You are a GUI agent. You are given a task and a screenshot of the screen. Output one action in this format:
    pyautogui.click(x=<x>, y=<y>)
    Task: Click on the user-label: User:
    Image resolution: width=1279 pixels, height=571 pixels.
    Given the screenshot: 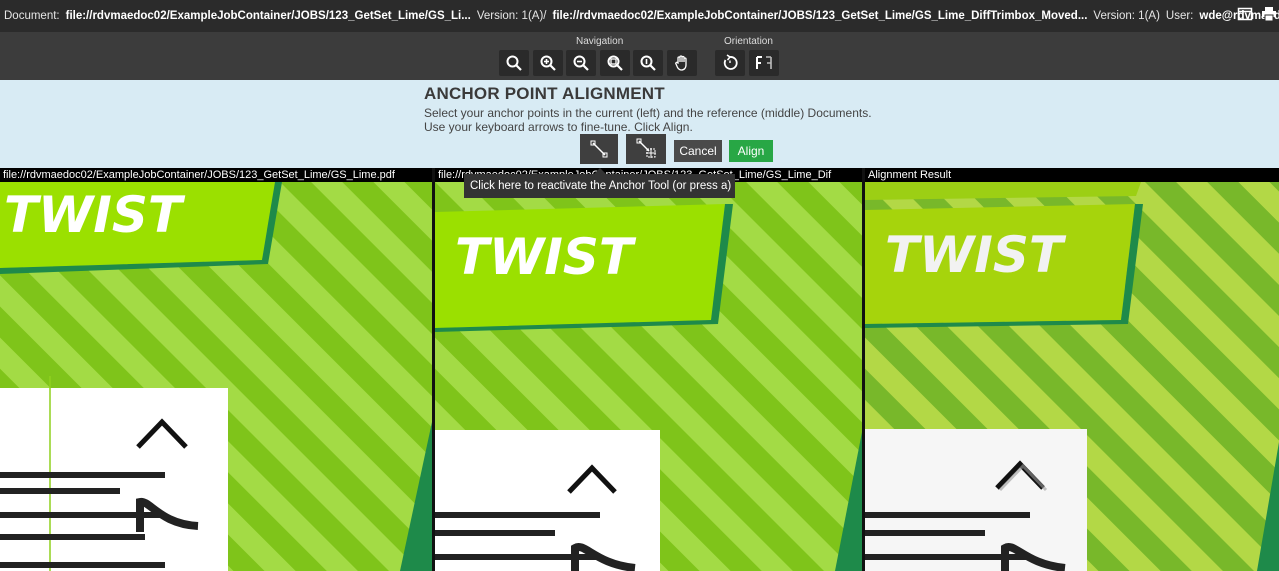 What is the action you would take?
    pyautogui.click(x=1179, y=16)
    